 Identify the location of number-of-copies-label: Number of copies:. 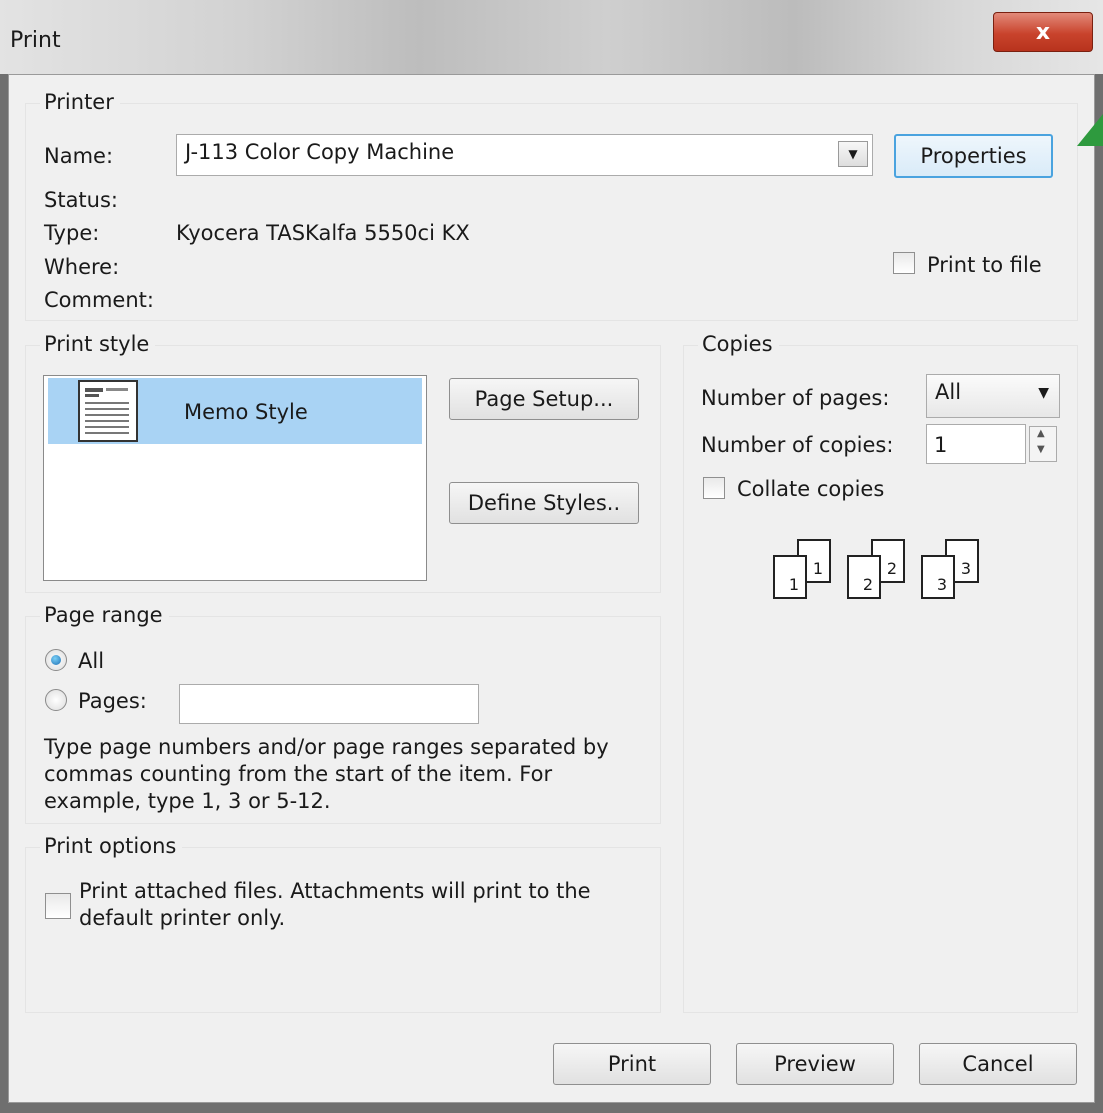
(797, 445).